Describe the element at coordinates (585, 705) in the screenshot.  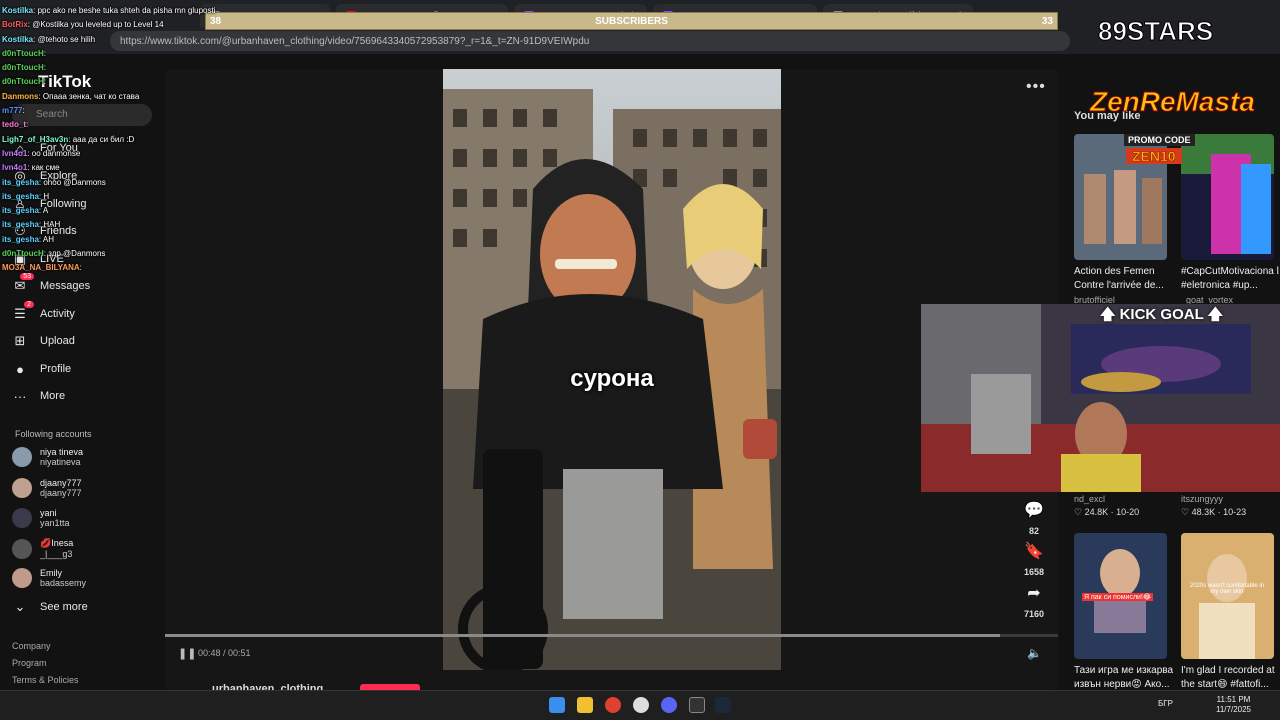
I see `file-explorer-icon` at that location.